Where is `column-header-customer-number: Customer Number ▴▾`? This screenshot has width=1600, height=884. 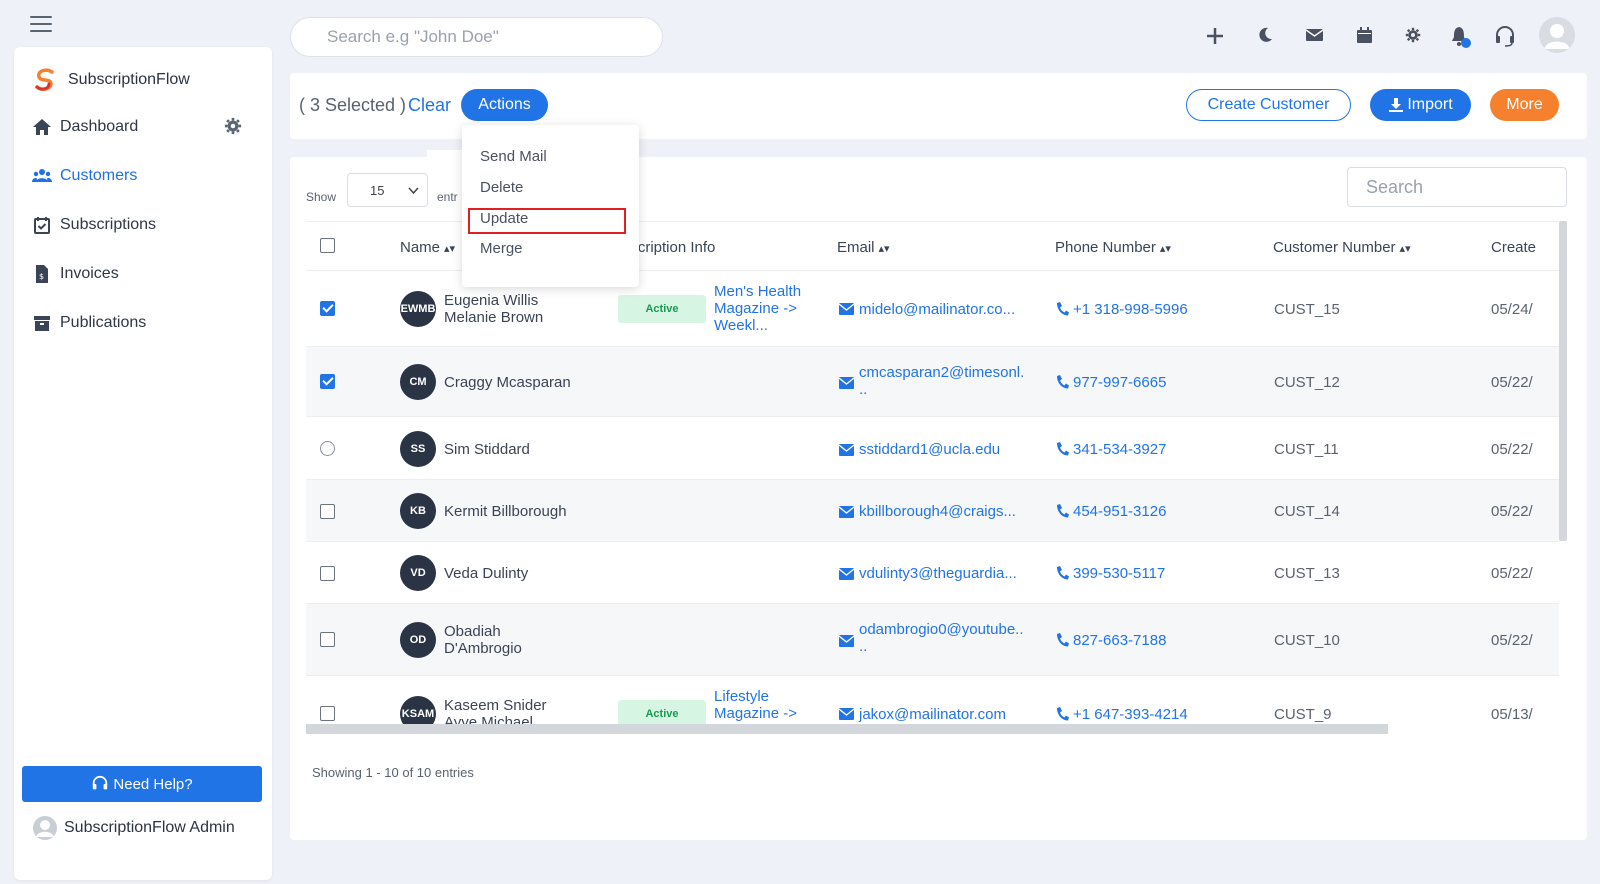
column-header-customer-number: Customer Number ▴▾ is located at coordinates (1342, 247).